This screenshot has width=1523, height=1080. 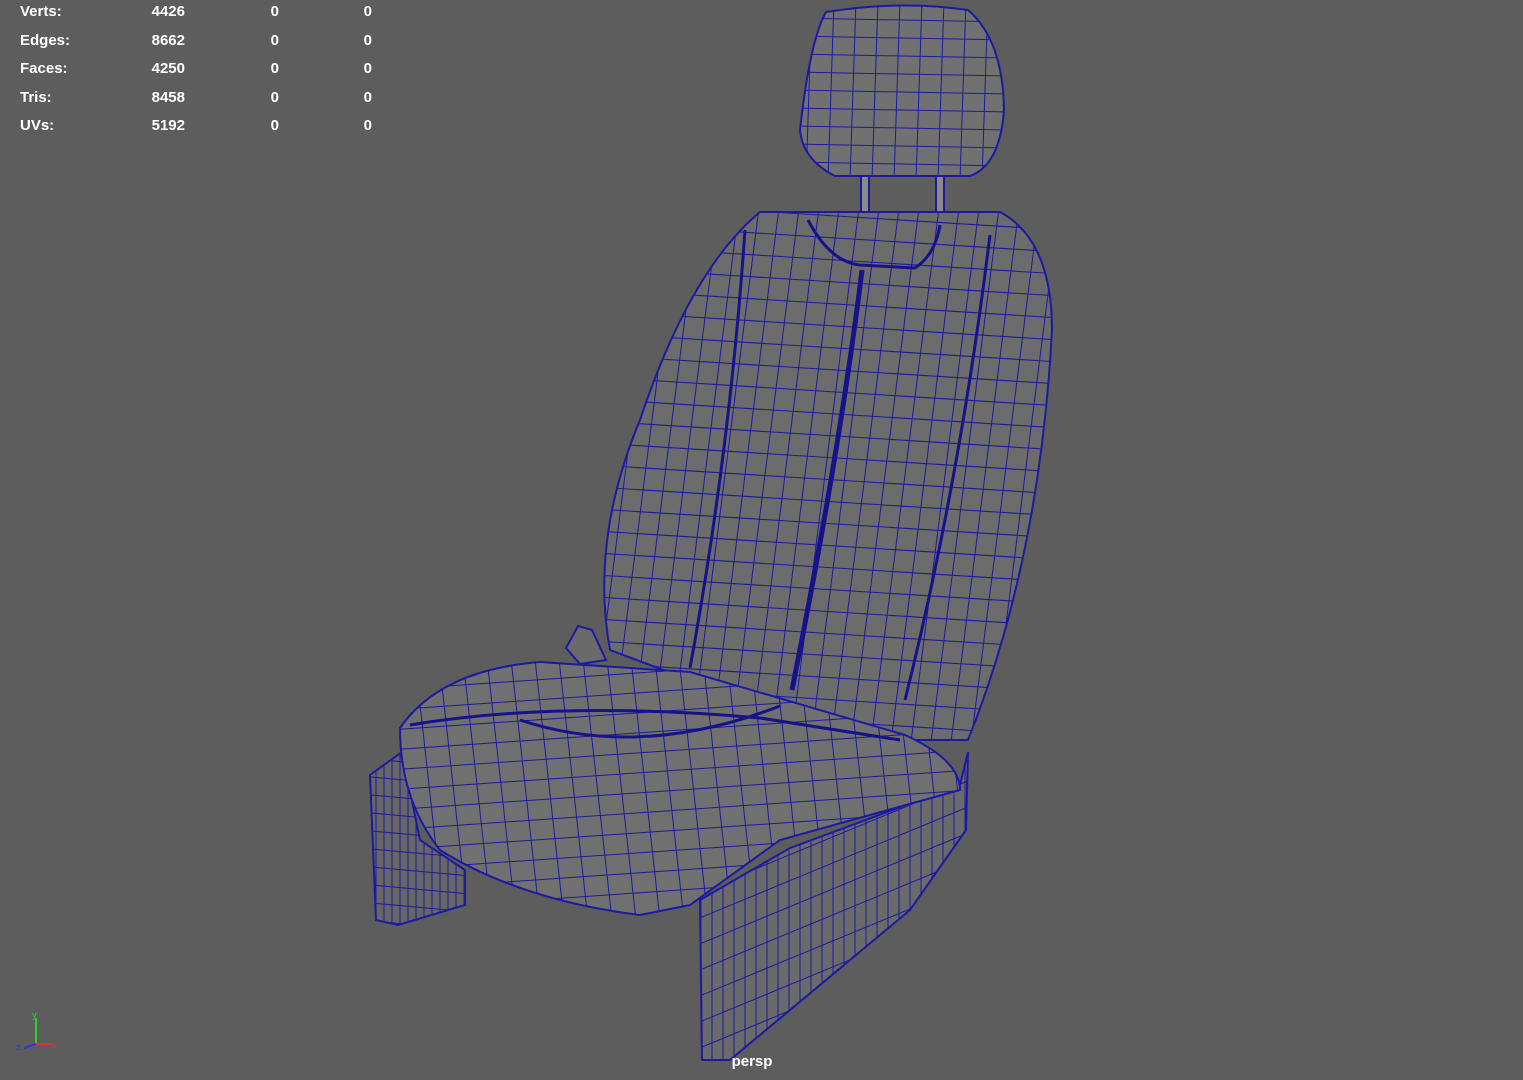 I want to click on hud-label: Faces:, so click(x=44, y=69).